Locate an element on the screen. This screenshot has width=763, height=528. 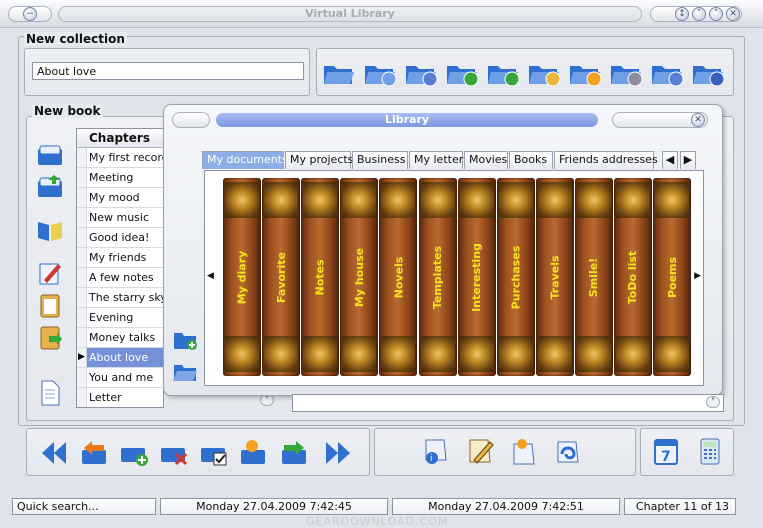
chapter-row: ▶ About love is located at coordinates (120, 358).